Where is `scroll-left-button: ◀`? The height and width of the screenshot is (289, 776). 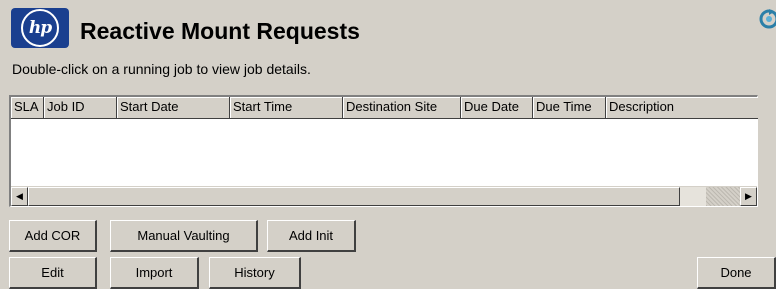 scroll-left-button: ◀ is located at coordinates (19, 196).